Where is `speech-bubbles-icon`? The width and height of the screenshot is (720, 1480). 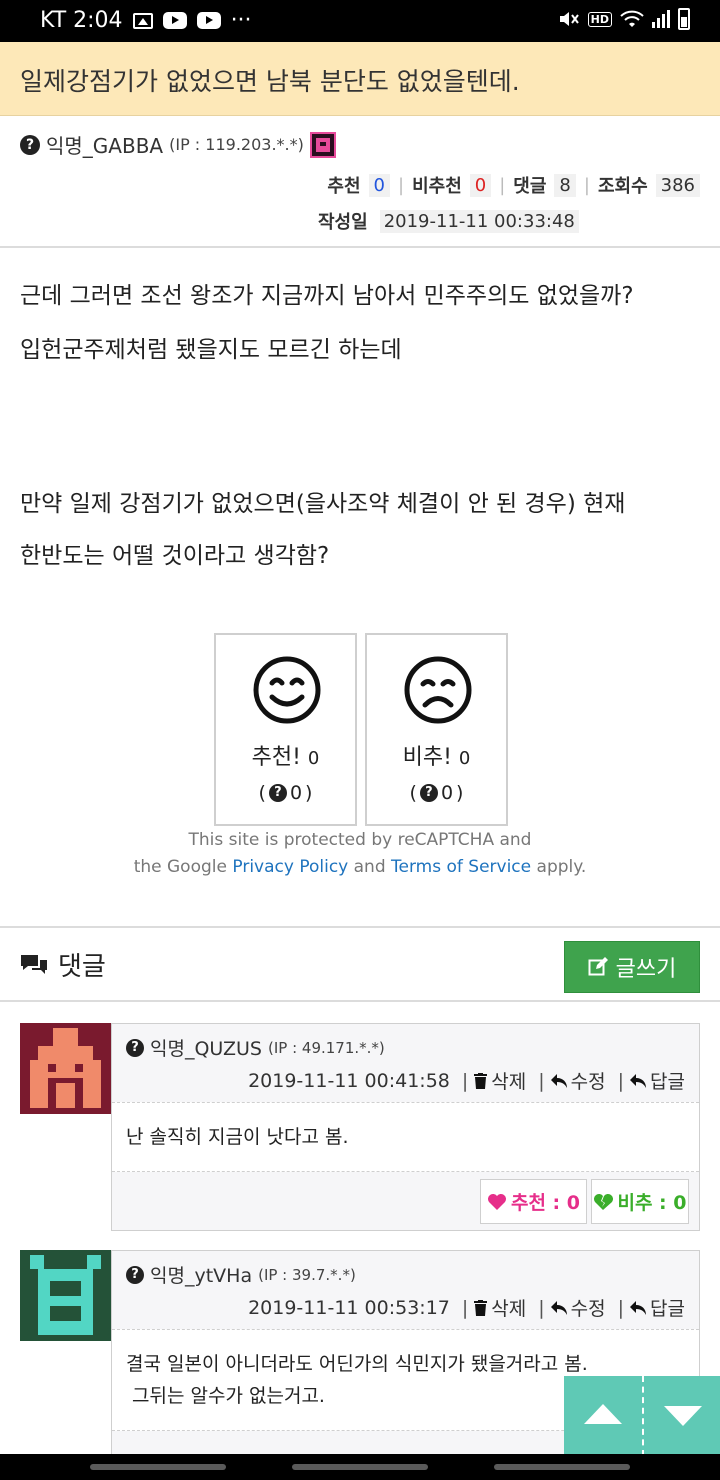 speech-bubbles-icon is located at coordinates (34, 964).